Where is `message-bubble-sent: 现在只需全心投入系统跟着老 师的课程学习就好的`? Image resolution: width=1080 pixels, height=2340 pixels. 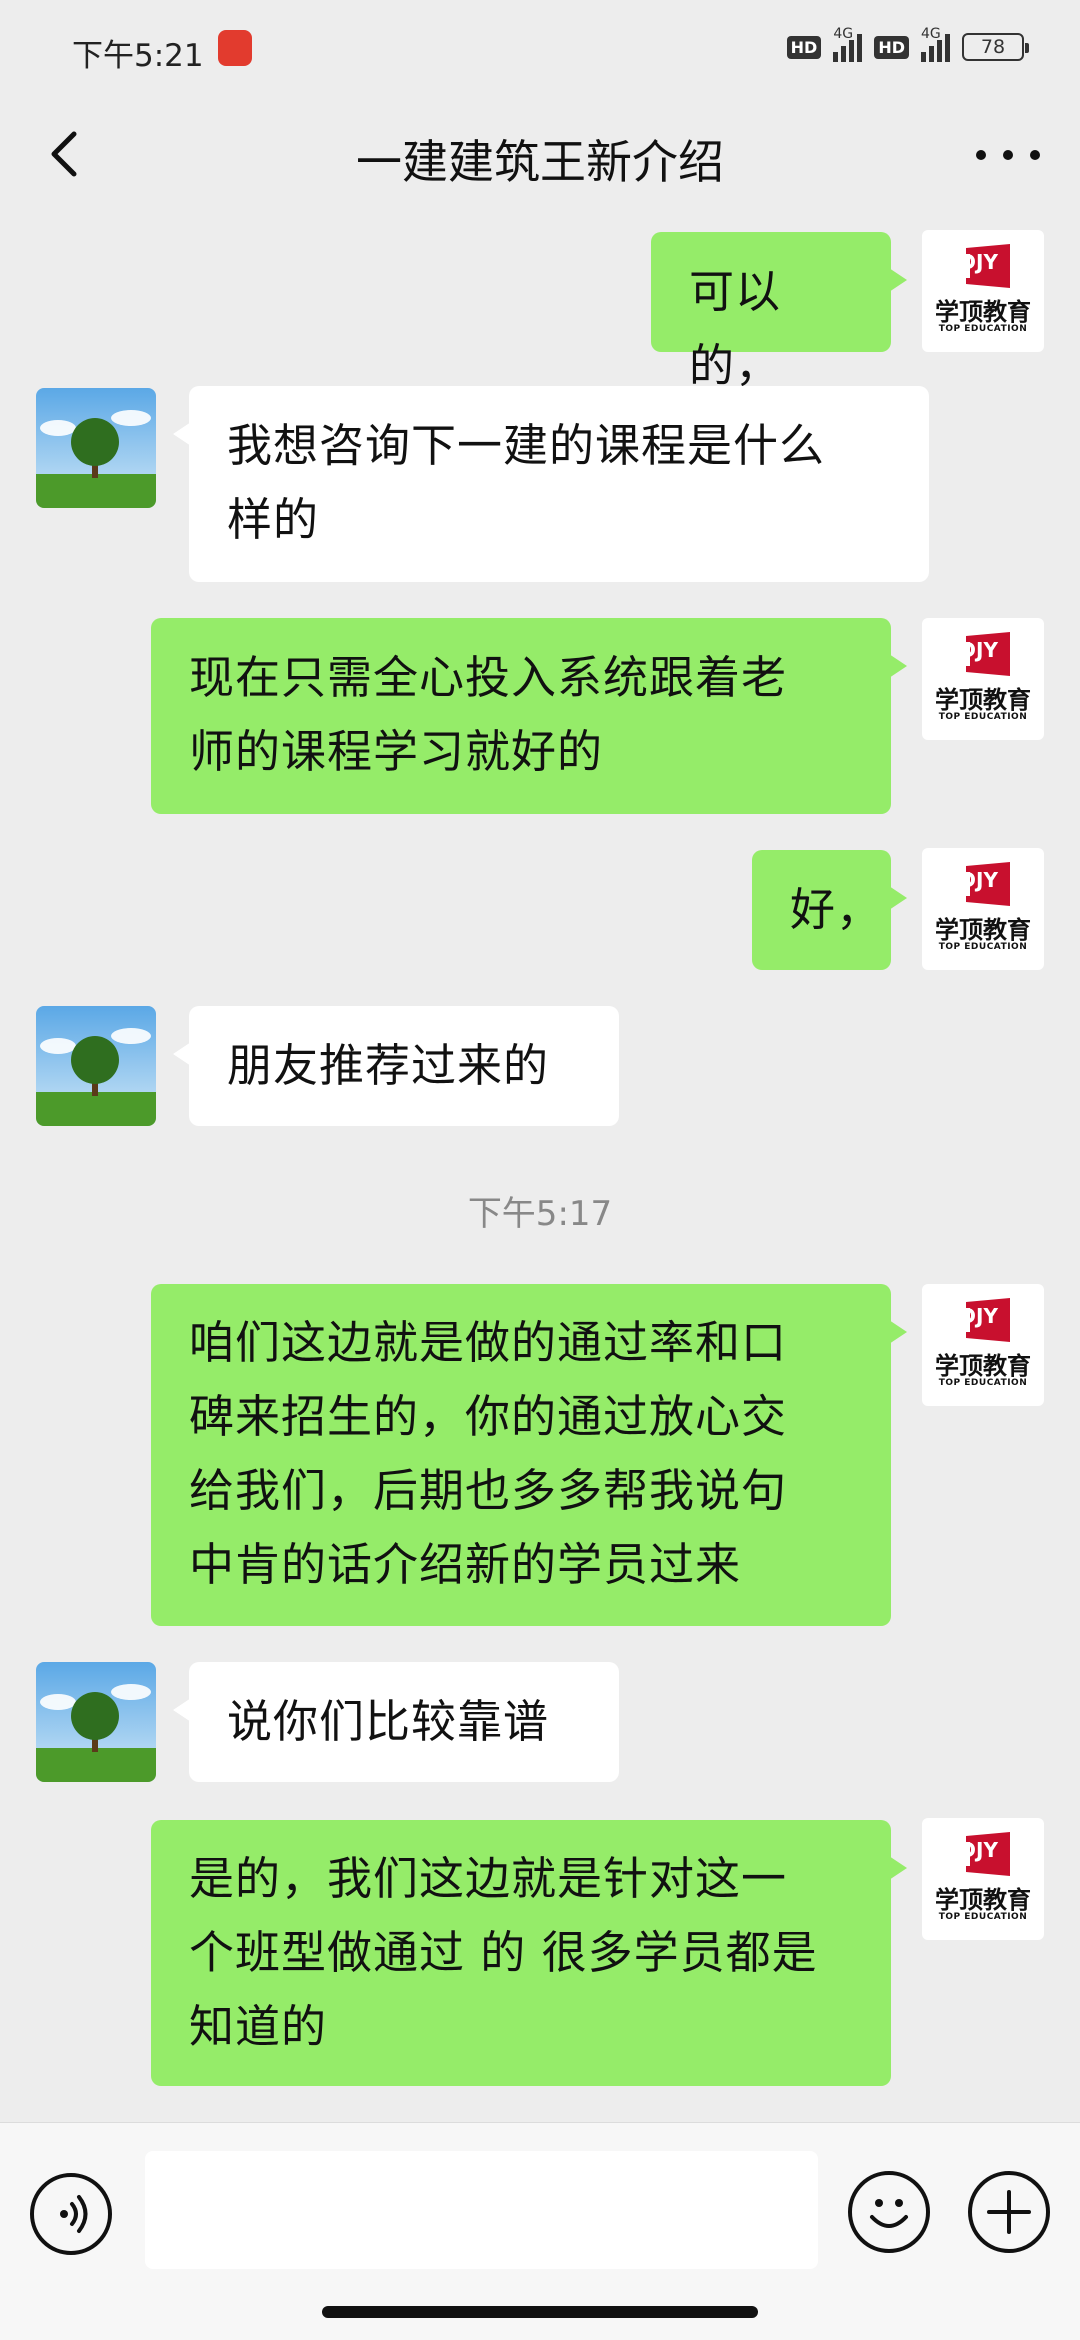
message-bubble-sent: 现在只需全心投入系统跟着老 师的课程学习就好的 is located at coordinates (529, 716).